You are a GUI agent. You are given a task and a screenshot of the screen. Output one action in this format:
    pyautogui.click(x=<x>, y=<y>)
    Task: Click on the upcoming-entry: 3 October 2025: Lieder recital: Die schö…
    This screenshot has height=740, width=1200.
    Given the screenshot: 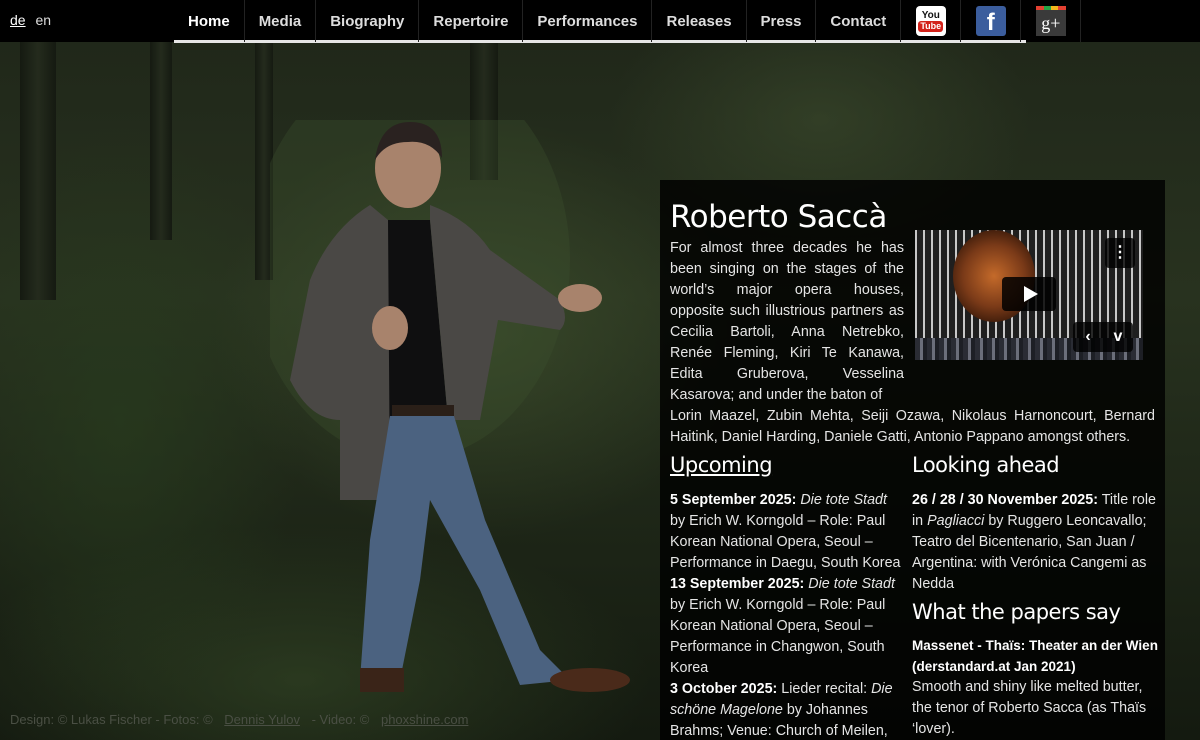 What is the action you would take?
    pyautogui.click(x=788, y=709)
    